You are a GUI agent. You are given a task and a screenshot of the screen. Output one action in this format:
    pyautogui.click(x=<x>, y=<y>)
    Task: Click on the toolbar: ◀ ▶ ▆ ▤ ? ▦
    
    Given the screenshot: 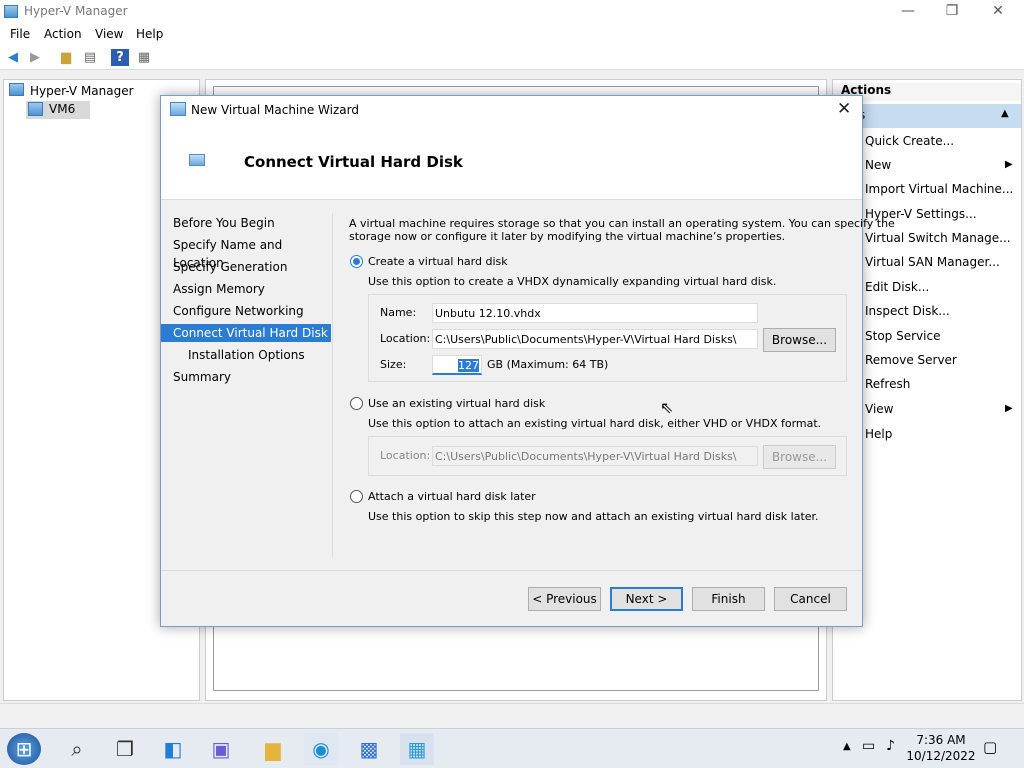 What is the action you would take?
    pyautogui.click(x=512, y=58)
    